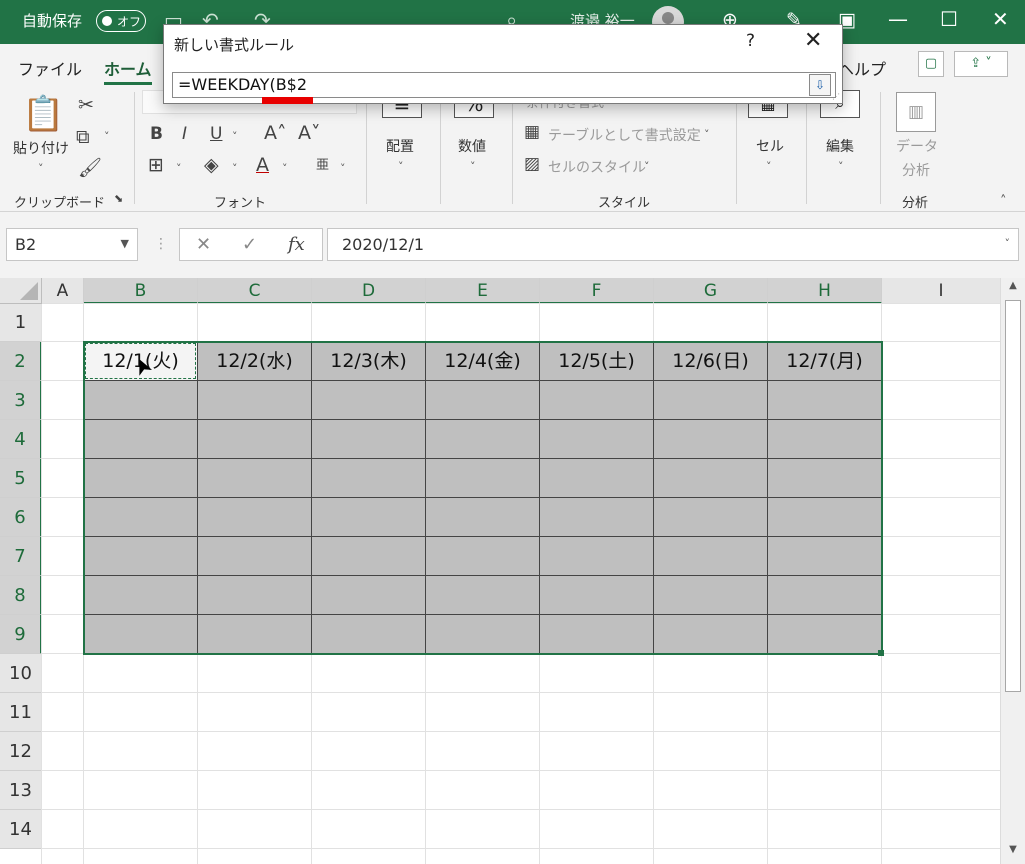 Image resolution: width=1025 pixels, height=864 pixels. Describe the element at coordinates (504, 85) in the screenshot. I see `rule-formula-input: =WEEKDAY(B$2` at that location.